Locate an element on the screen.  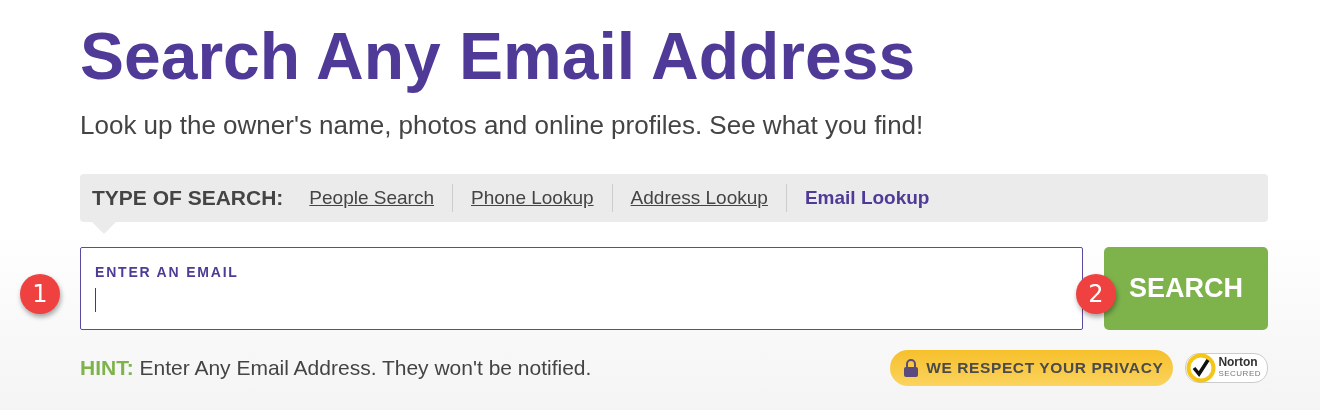
norton-seal: Norton SECURED is located at coordinates (1226, 368).